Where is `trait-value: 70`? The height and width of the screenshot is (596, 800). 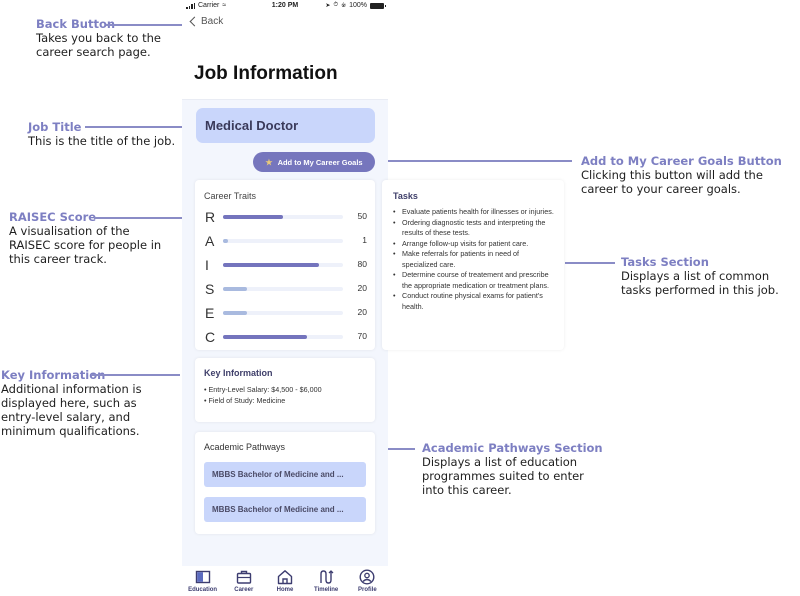
trait-value: 70 is located at coordinates (362, 336).